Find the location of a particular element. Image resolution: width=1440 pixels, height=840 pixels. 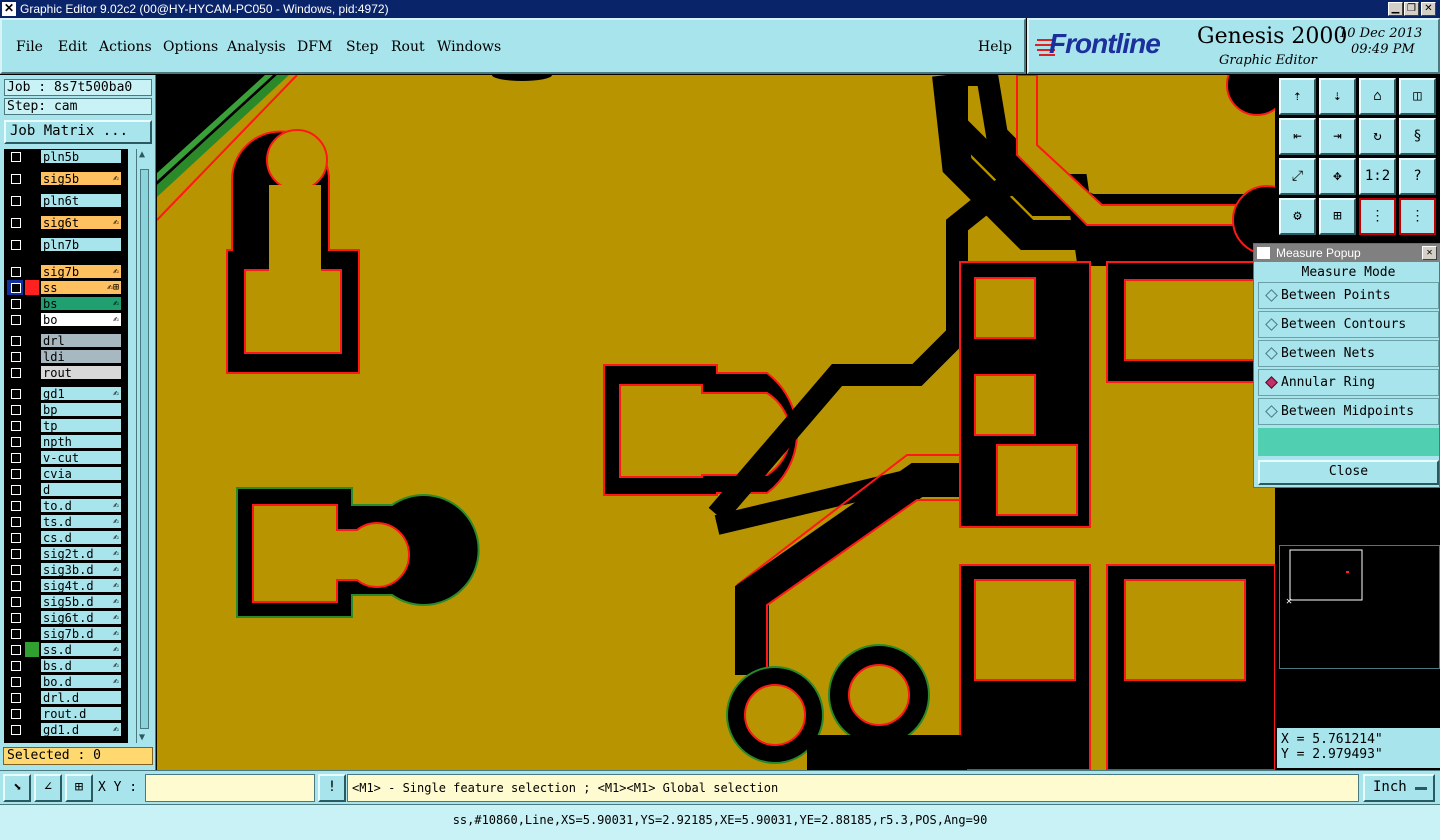

layer-row: d is located at coordinates (66, 489).